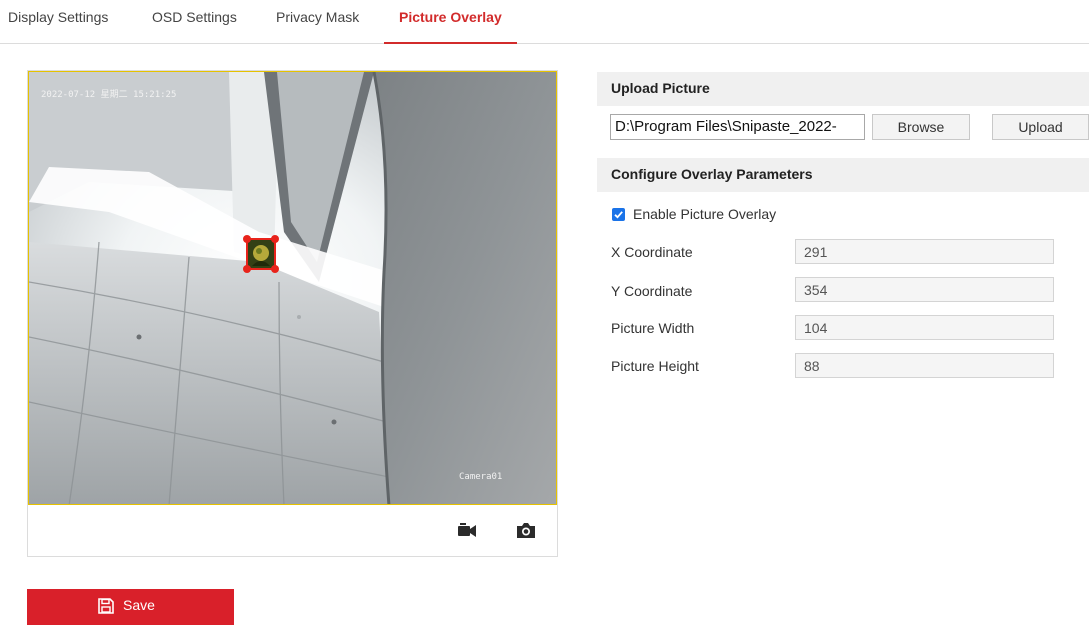 The height and width of the screenshot is (625, 1089). What do you see at coordinates (1040, 127) in the screenshot?
I see `upload-button: Upload` at bounding box center [1040, 127].